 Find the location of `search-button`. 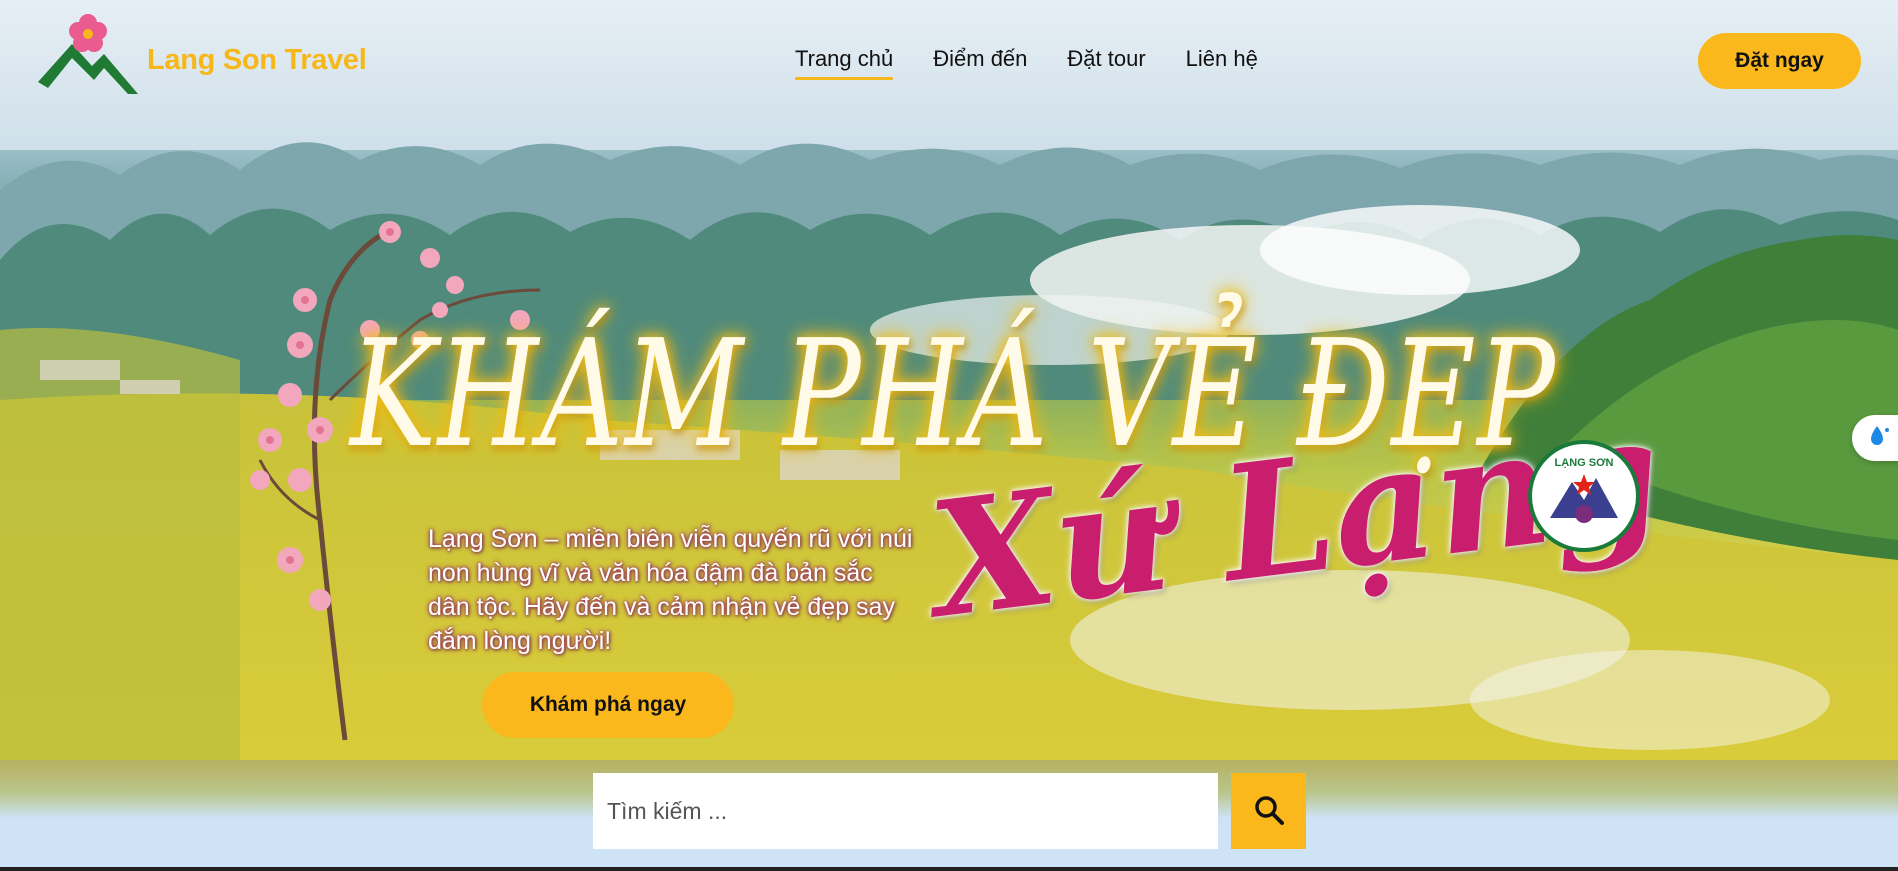

search-button is located at coordinates (1268, 811).